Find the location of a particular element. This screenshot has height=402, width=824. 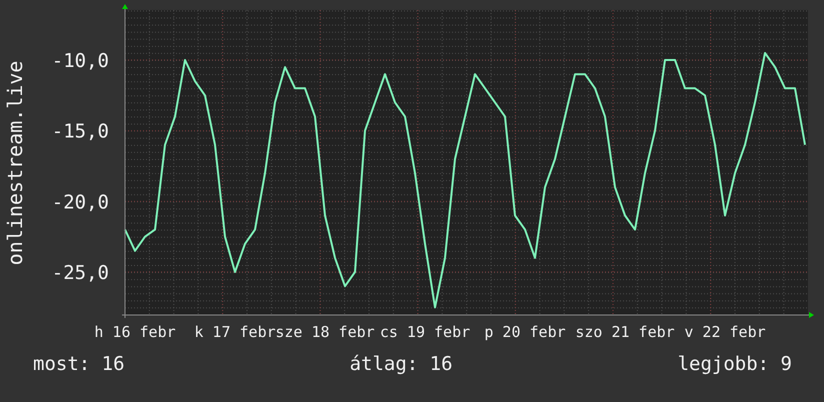

y-tick-label: -15,0 is located at coordinates (80, 131).